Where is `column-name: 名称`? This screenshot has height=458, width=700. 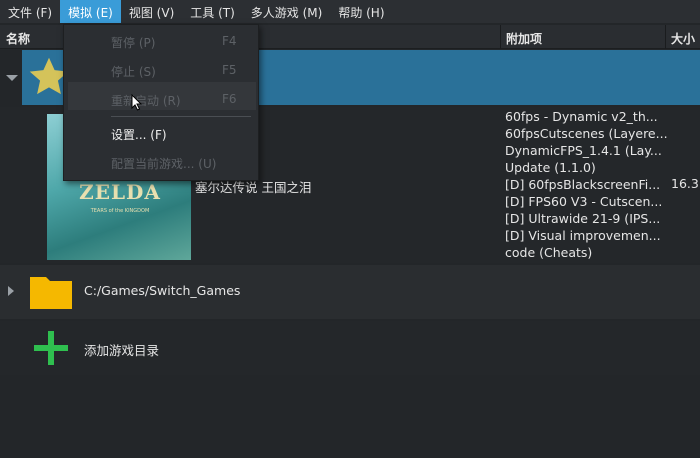 column-name: 名称 is located at coordinates (18, 38).